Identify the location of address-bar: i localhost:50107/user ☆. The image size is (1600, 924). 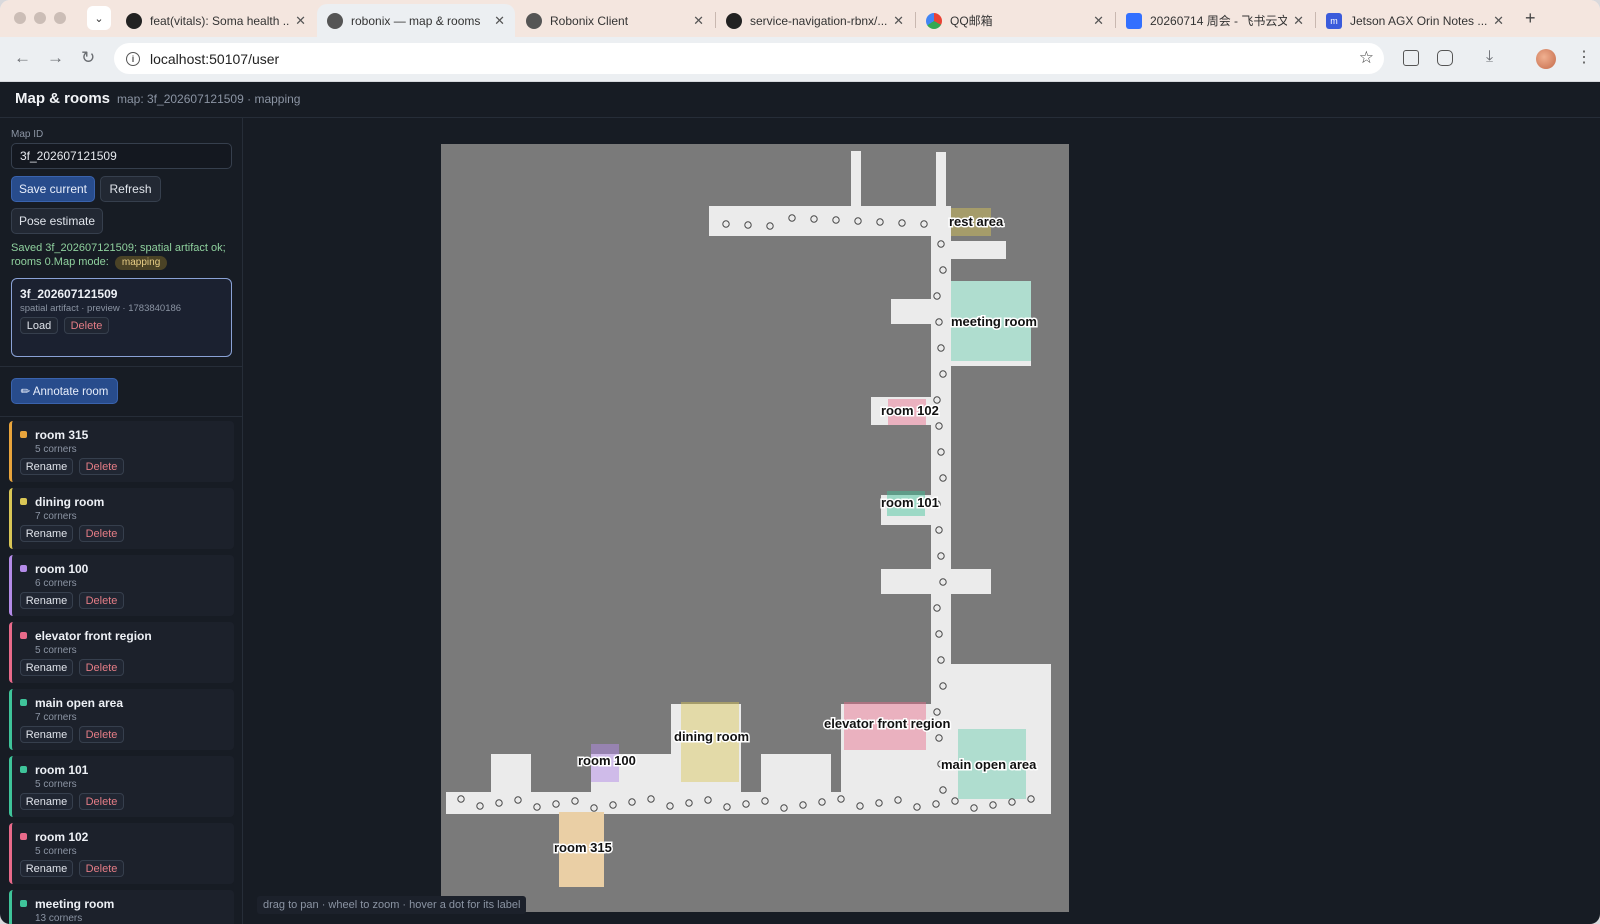
(749, 58).